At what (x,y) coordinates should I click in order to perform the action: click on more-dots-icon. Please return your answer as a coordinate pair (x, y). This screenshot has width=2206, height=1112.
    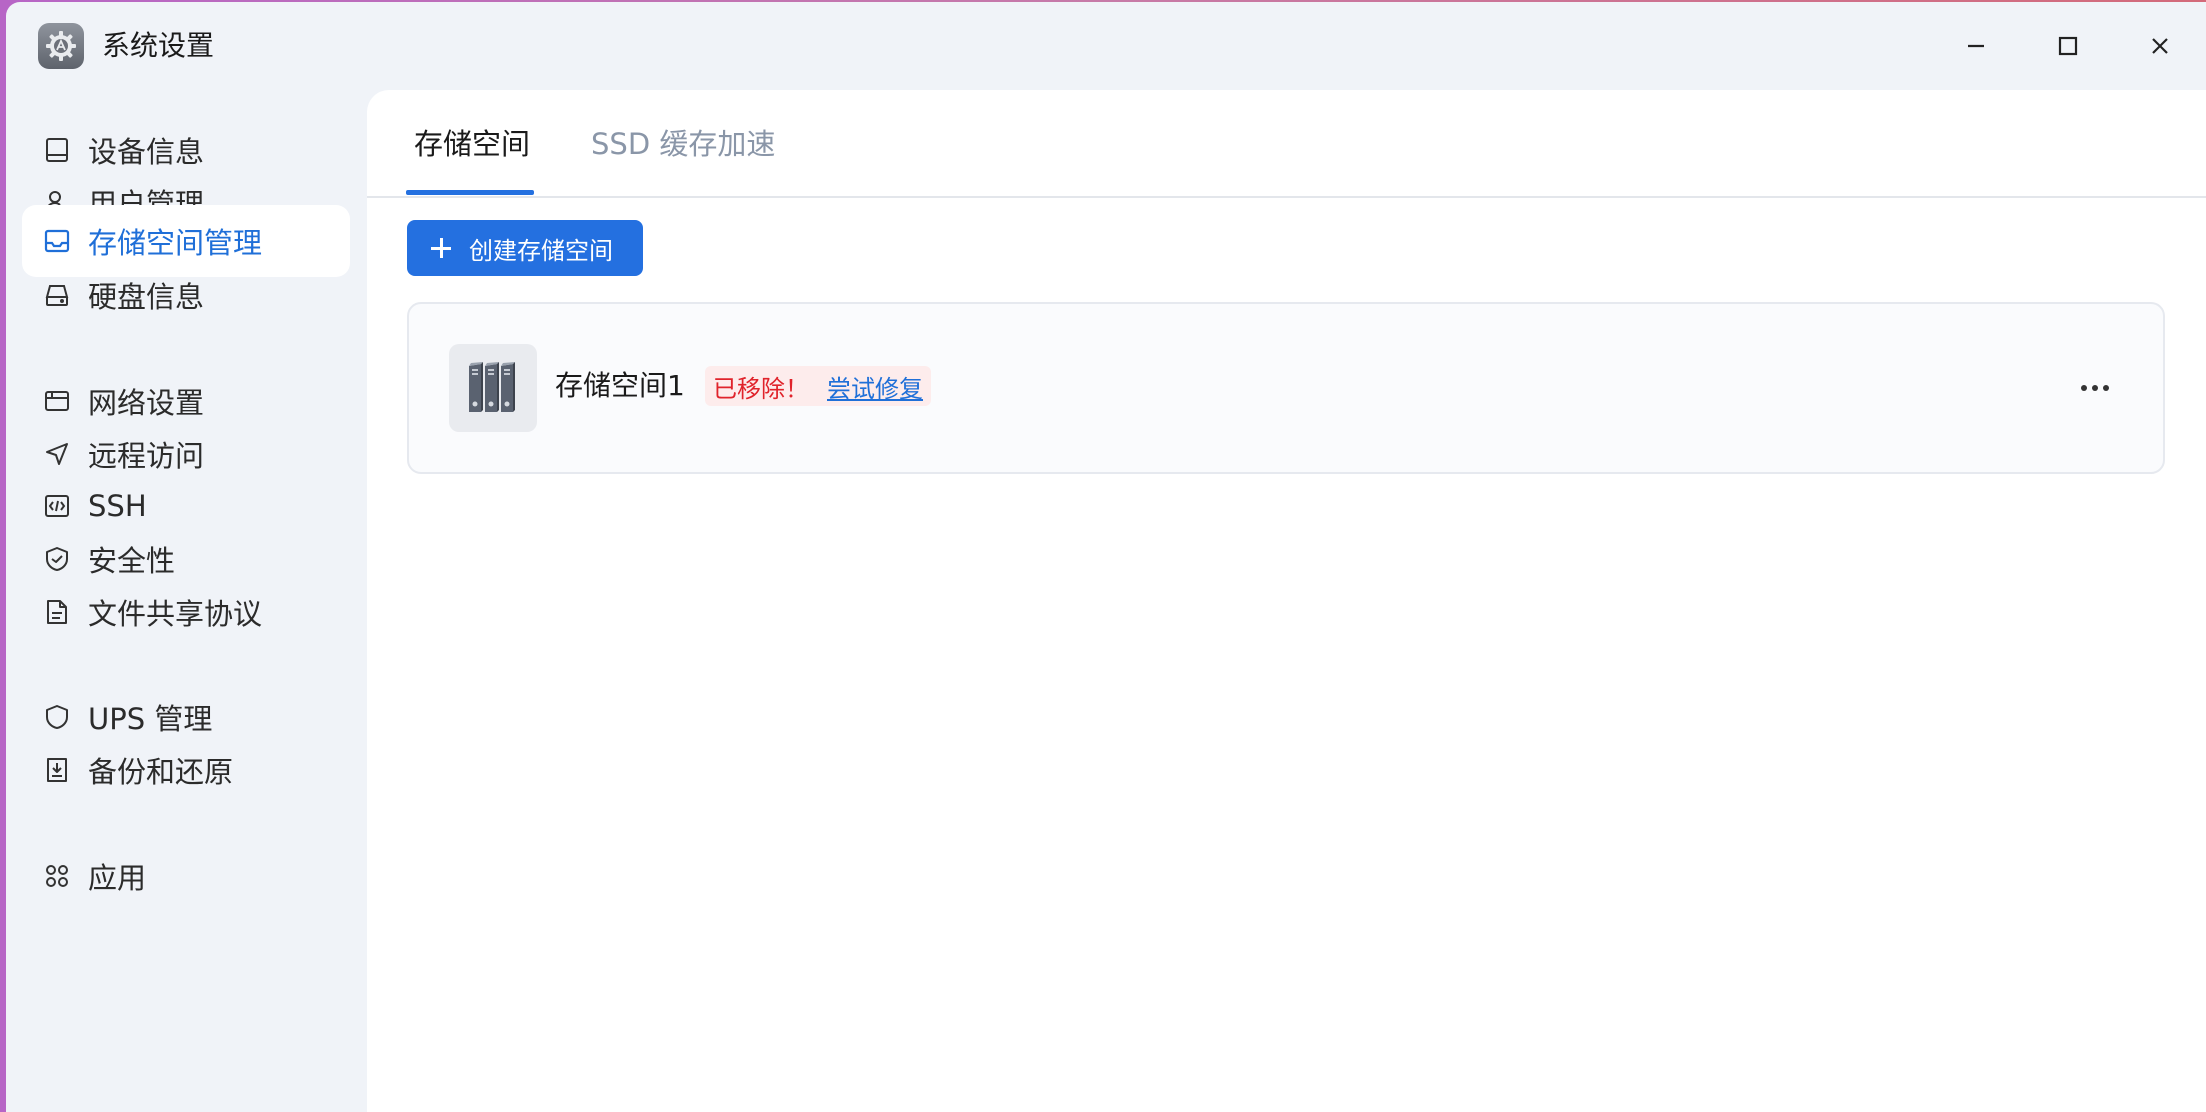
    Looking at the image, I should click on (2095, 388).